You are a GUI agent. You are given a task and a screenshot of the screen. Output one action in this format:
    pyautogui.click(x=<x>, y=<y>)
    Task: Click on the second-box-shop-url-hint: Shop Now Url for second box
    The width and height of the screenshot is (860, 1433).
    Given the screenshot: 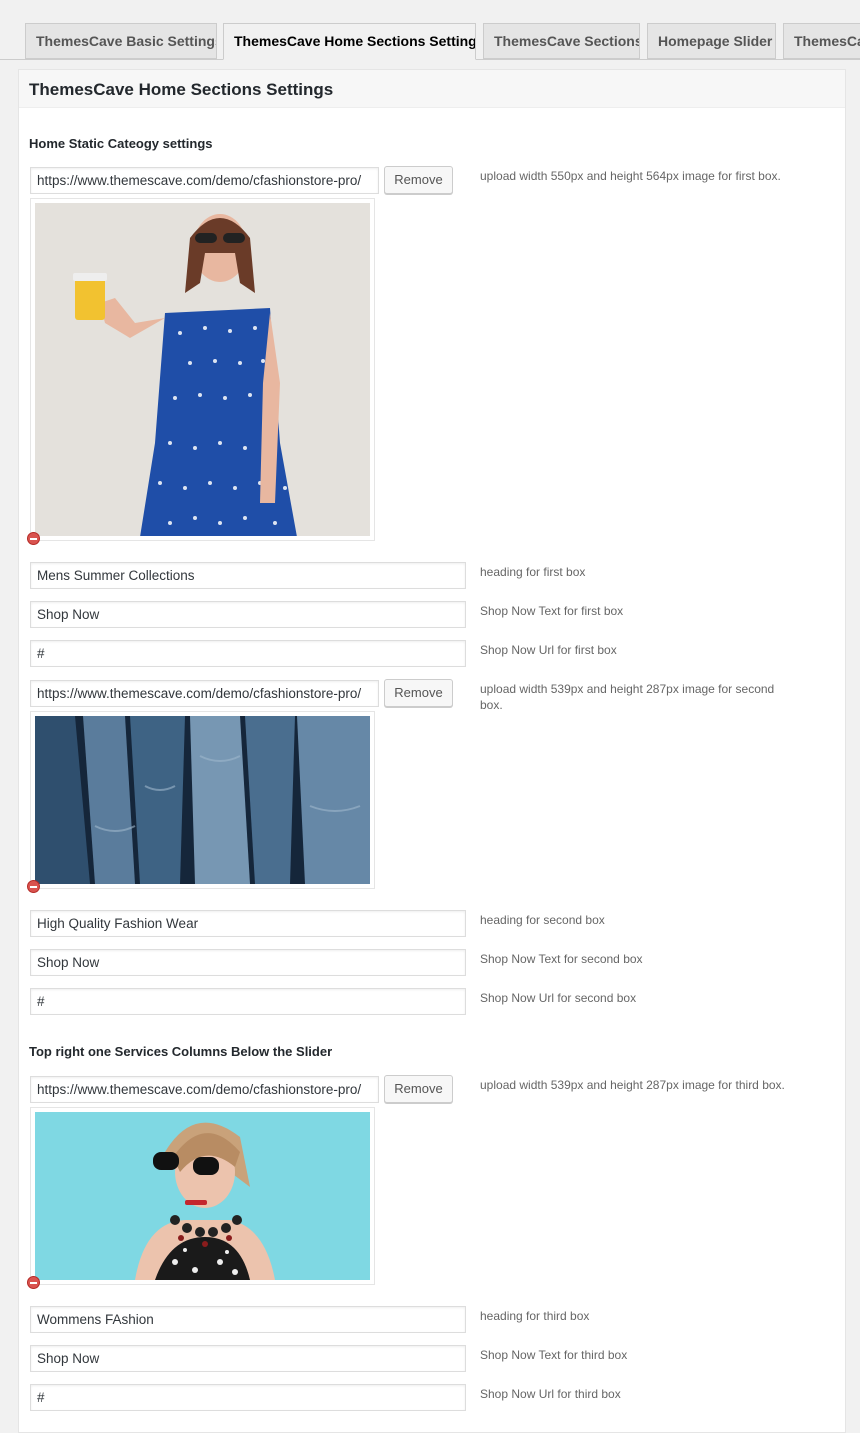 What is the action you would take?
    pyautogui.click(x=558, y=998)
    